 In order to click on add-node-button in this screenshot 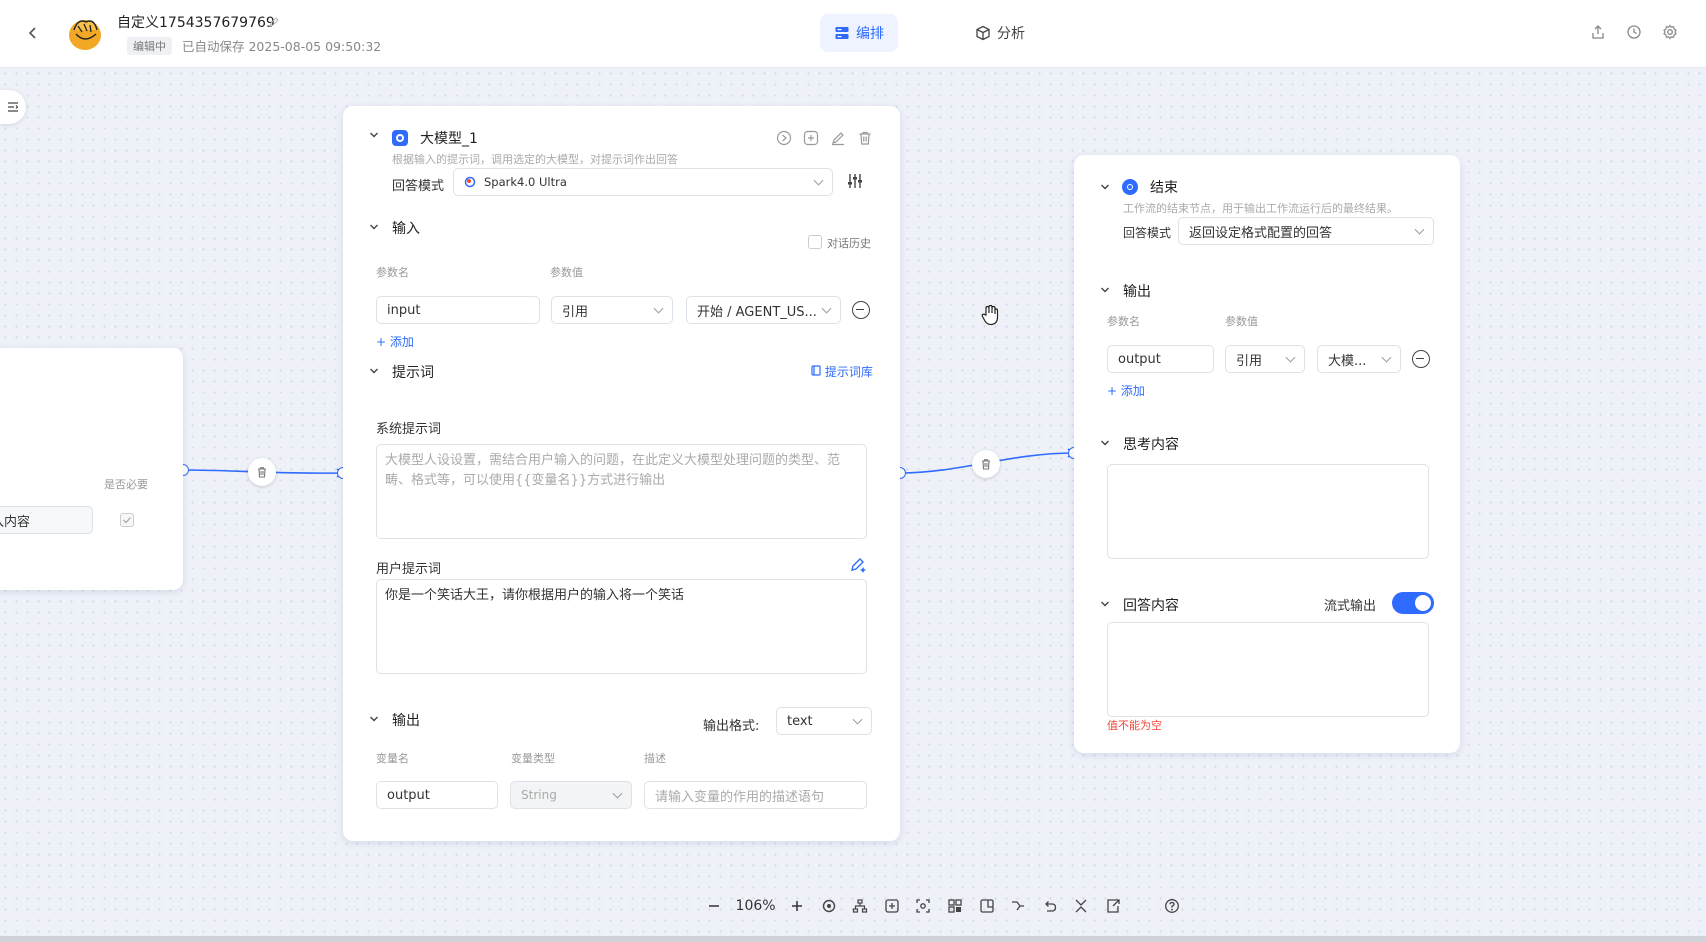, I will do `click(892, 906)`.